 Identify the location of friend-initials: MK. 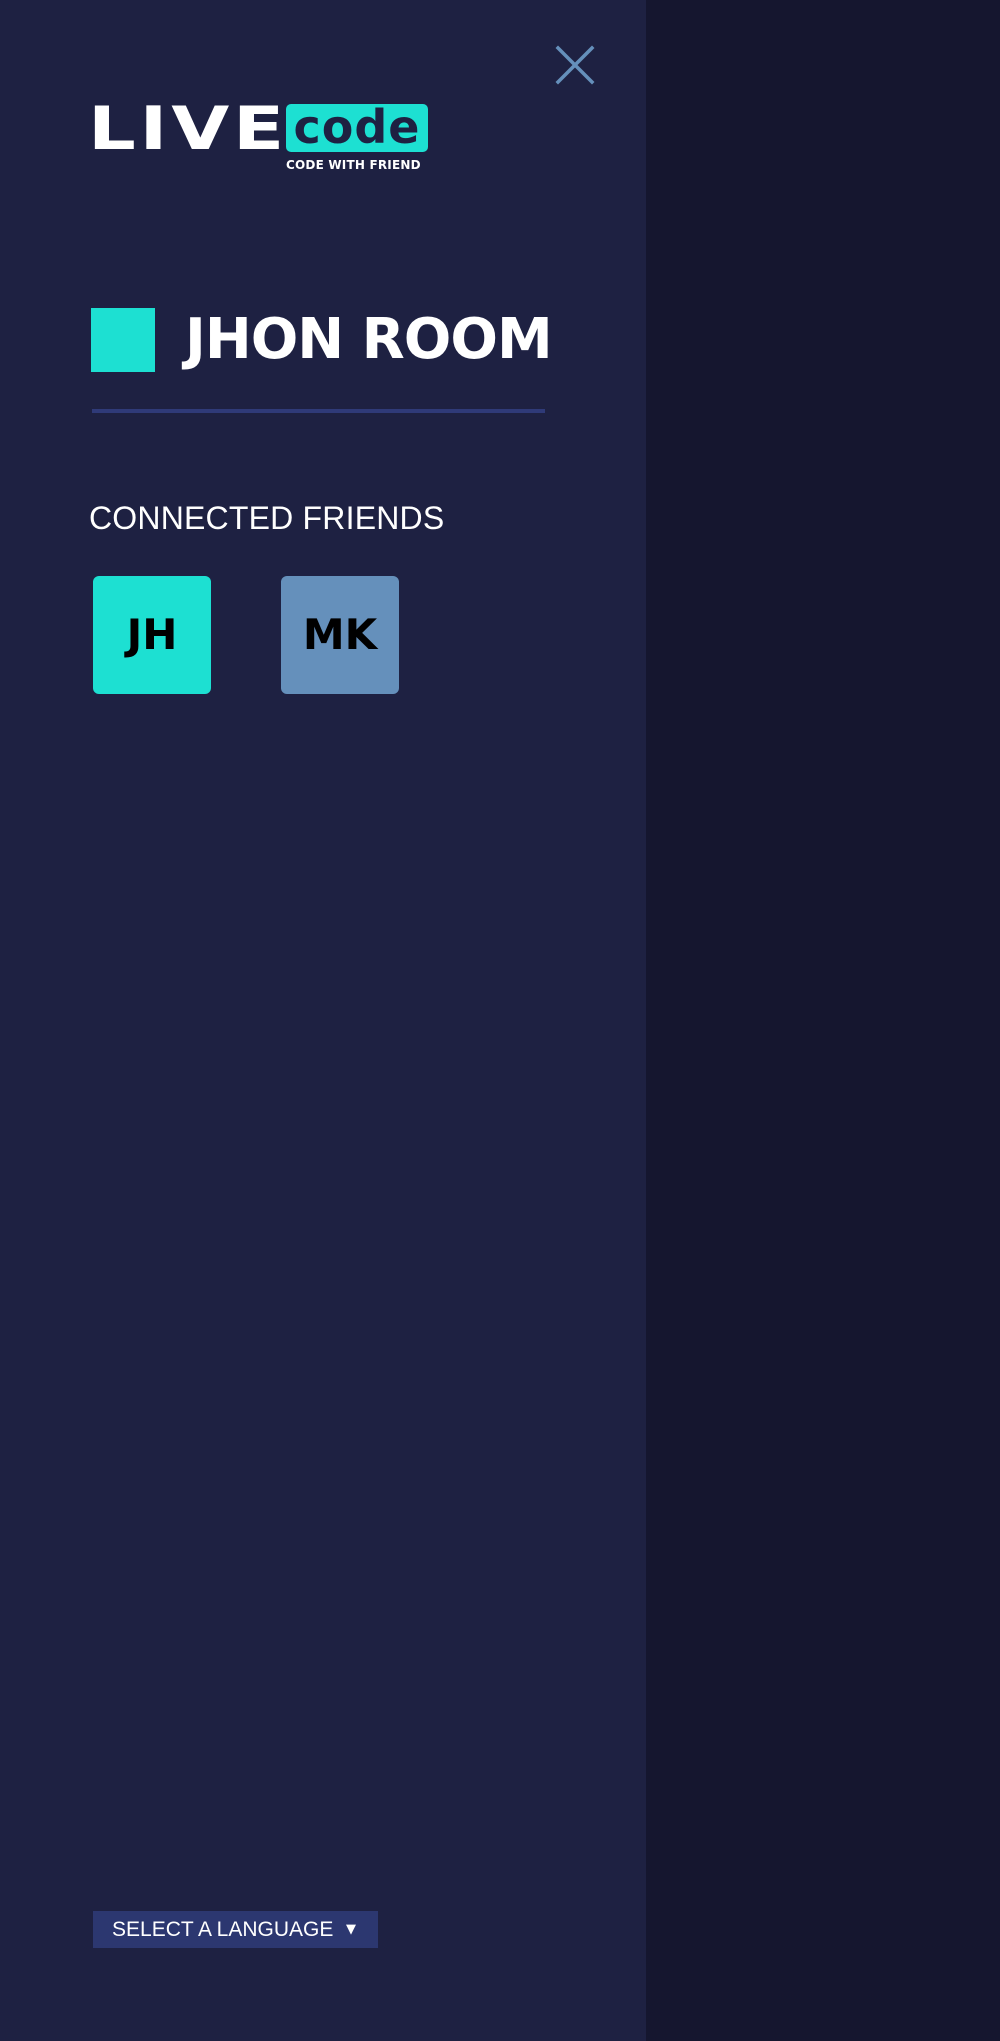
(340, 634).